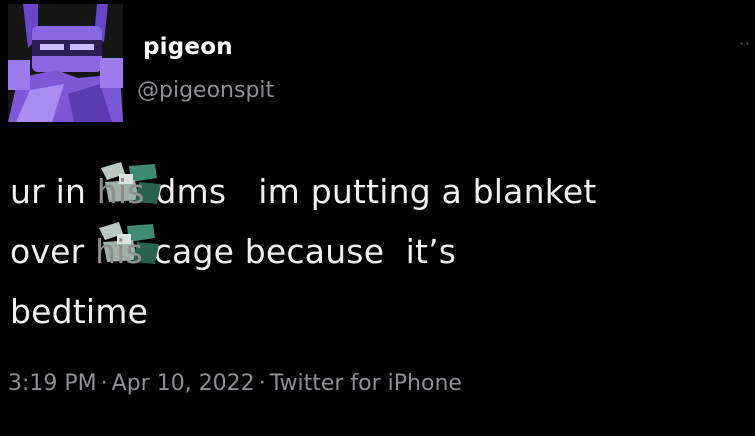 The height and width of the screenshot is (436, 755). What do you see at coordinates (53, 251) in the screenshot?
I see `tweet-text-segment: over` at bounding box center [53, 251].